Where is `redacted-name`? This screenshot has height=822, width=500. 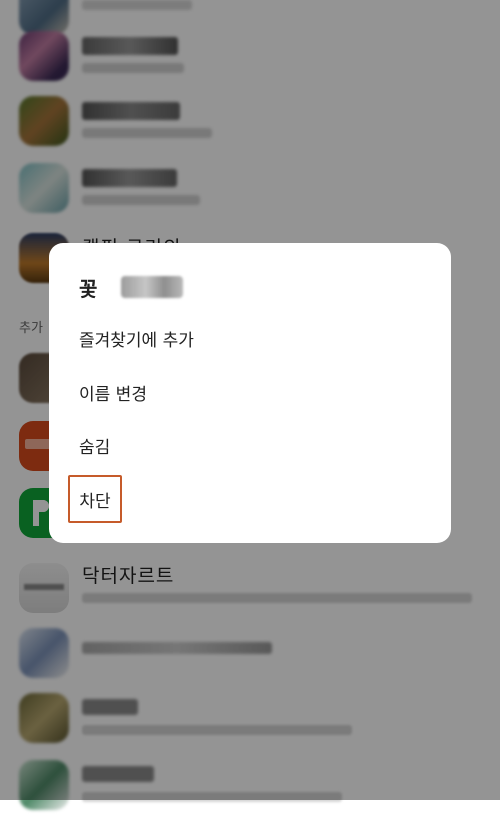
redacted-name is located at coordinates (152, 287).